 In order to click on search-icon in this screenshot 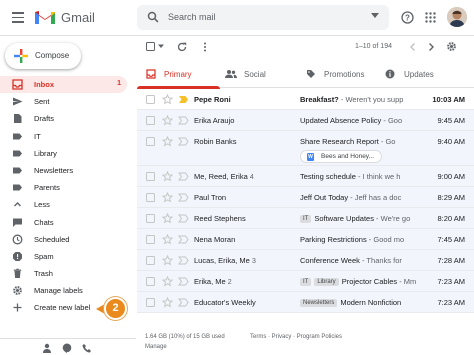, I will do `click(153, 17)`.